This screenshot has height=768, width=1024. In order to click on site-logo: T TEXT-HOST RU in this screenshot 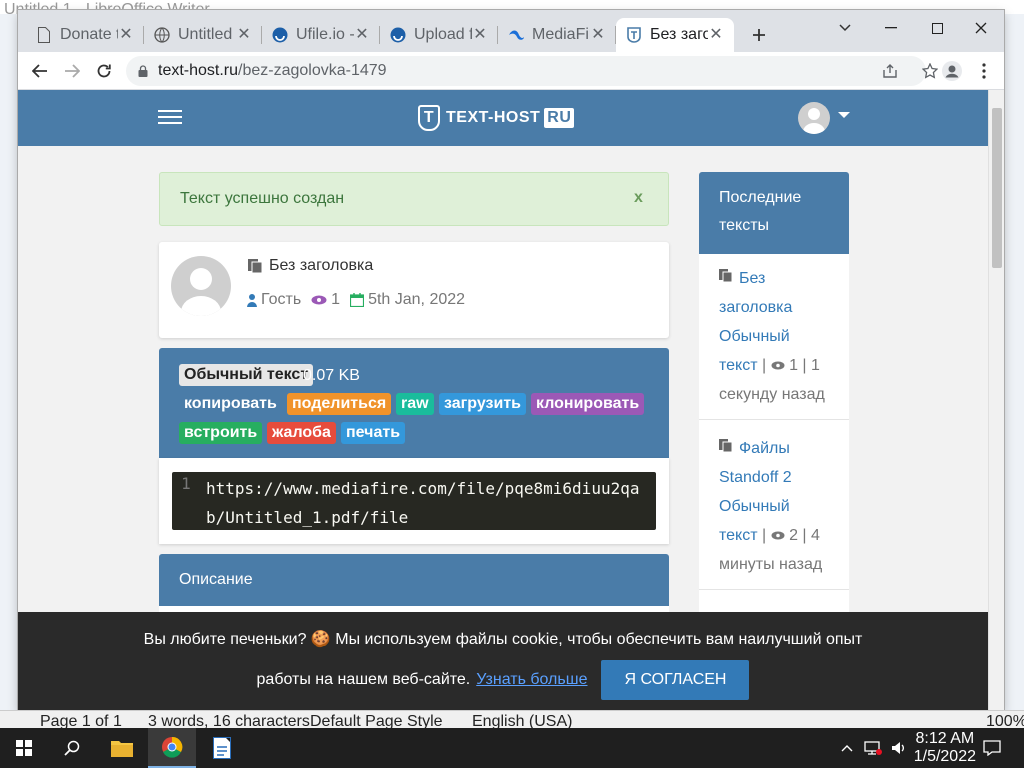, I will do `click(496, 118)`.